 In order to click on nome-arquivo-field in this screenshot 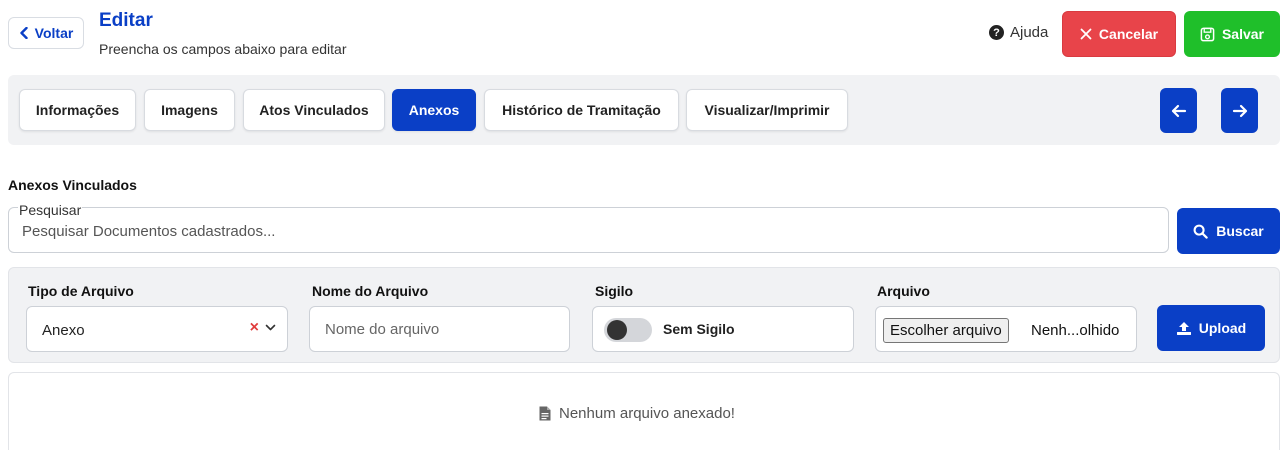, I will do `click(439, 329)`.